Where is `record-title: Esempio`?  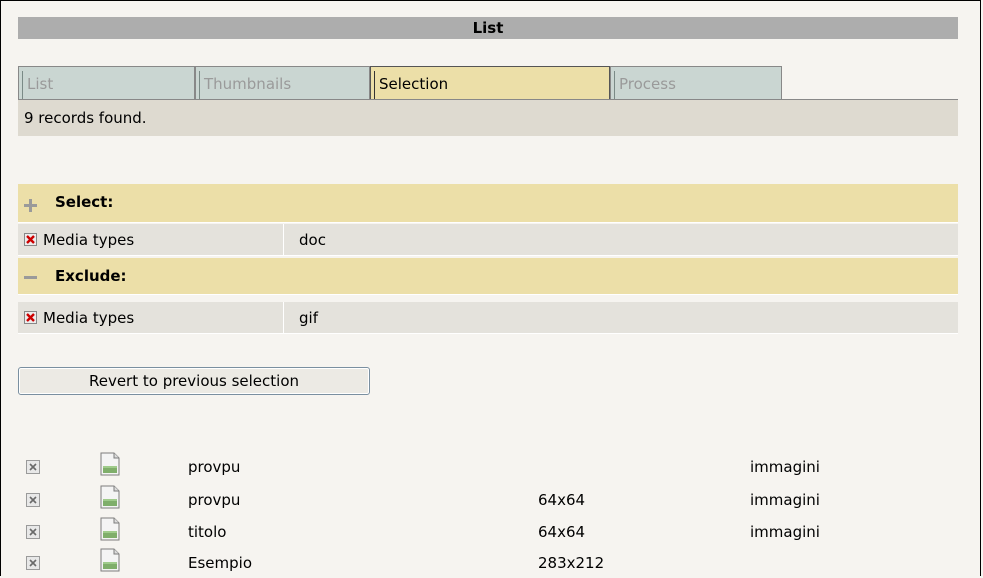 record-title: Esempio is located at coordinates (220, 563).